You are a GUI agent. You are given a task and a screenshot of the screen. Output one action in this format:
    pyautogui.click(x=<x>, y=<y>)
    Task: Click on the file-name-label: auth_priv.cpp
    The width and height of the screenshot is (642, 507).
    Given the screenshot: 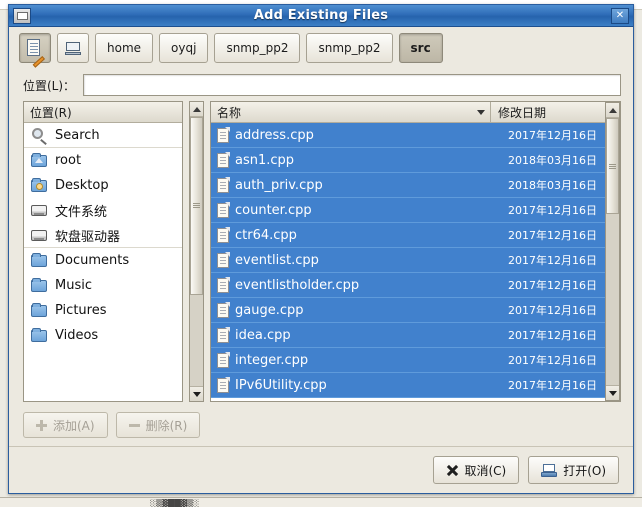 What is the action you would take?
    pyautogui.click(x=279, y=185)
    